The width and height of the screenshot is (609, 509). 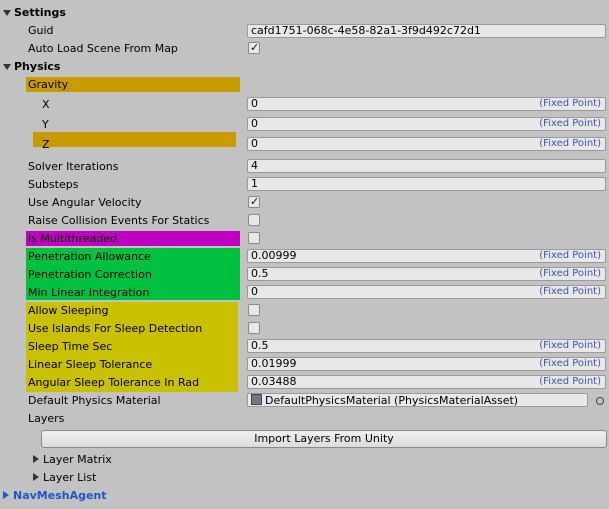 What do you see at coordinates (134, 139) in the screenshot?
I see `gravity-z-highlight` at bounding box center [134, 139].